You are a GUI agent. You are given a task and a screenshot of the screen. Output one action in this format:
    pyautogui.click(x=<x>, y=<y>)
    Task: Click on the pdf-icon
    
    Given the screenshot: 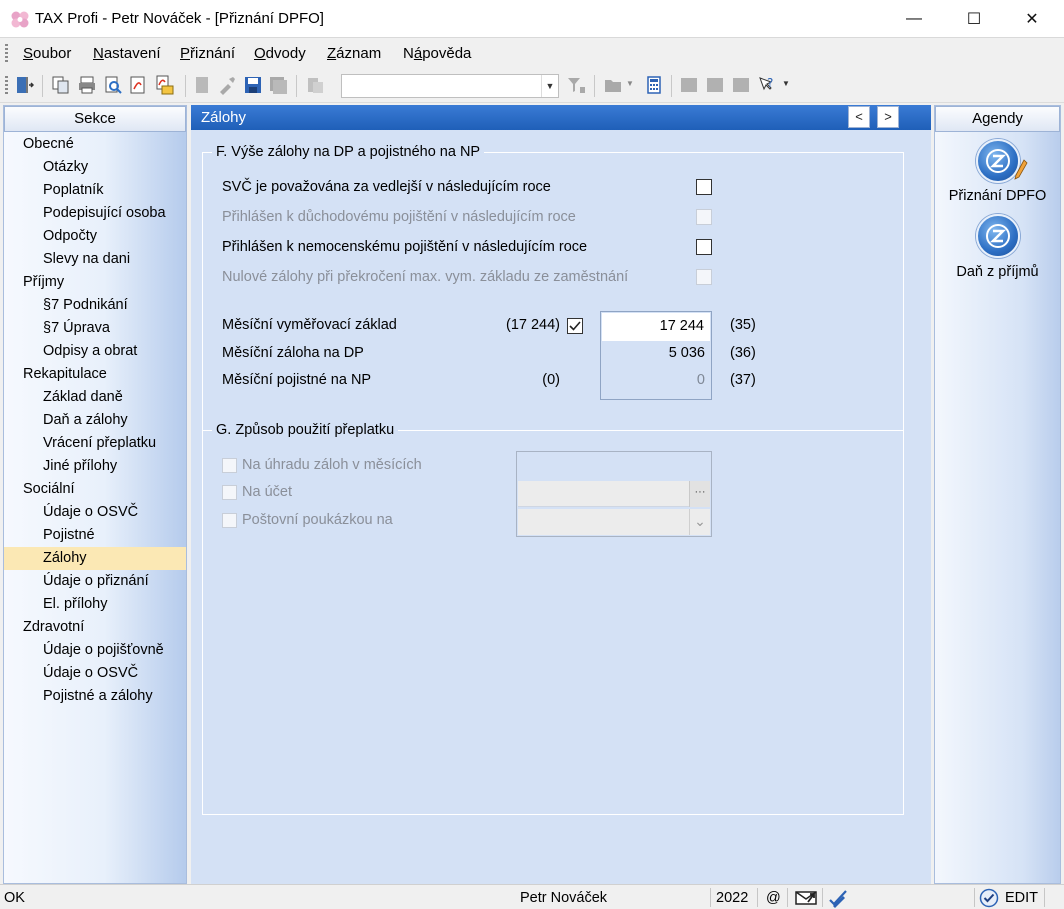 What is the action you would take?
    pyautogui.click(x=138, y=85)
    